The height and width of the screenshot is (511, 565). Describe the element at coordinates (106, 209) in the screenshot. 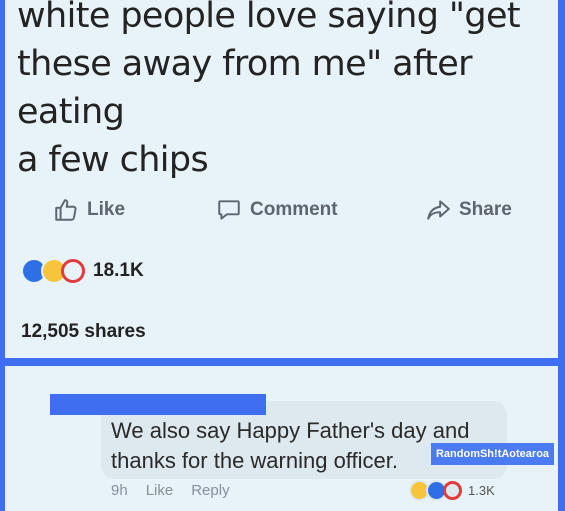

I see `like-label: Like` at that location.